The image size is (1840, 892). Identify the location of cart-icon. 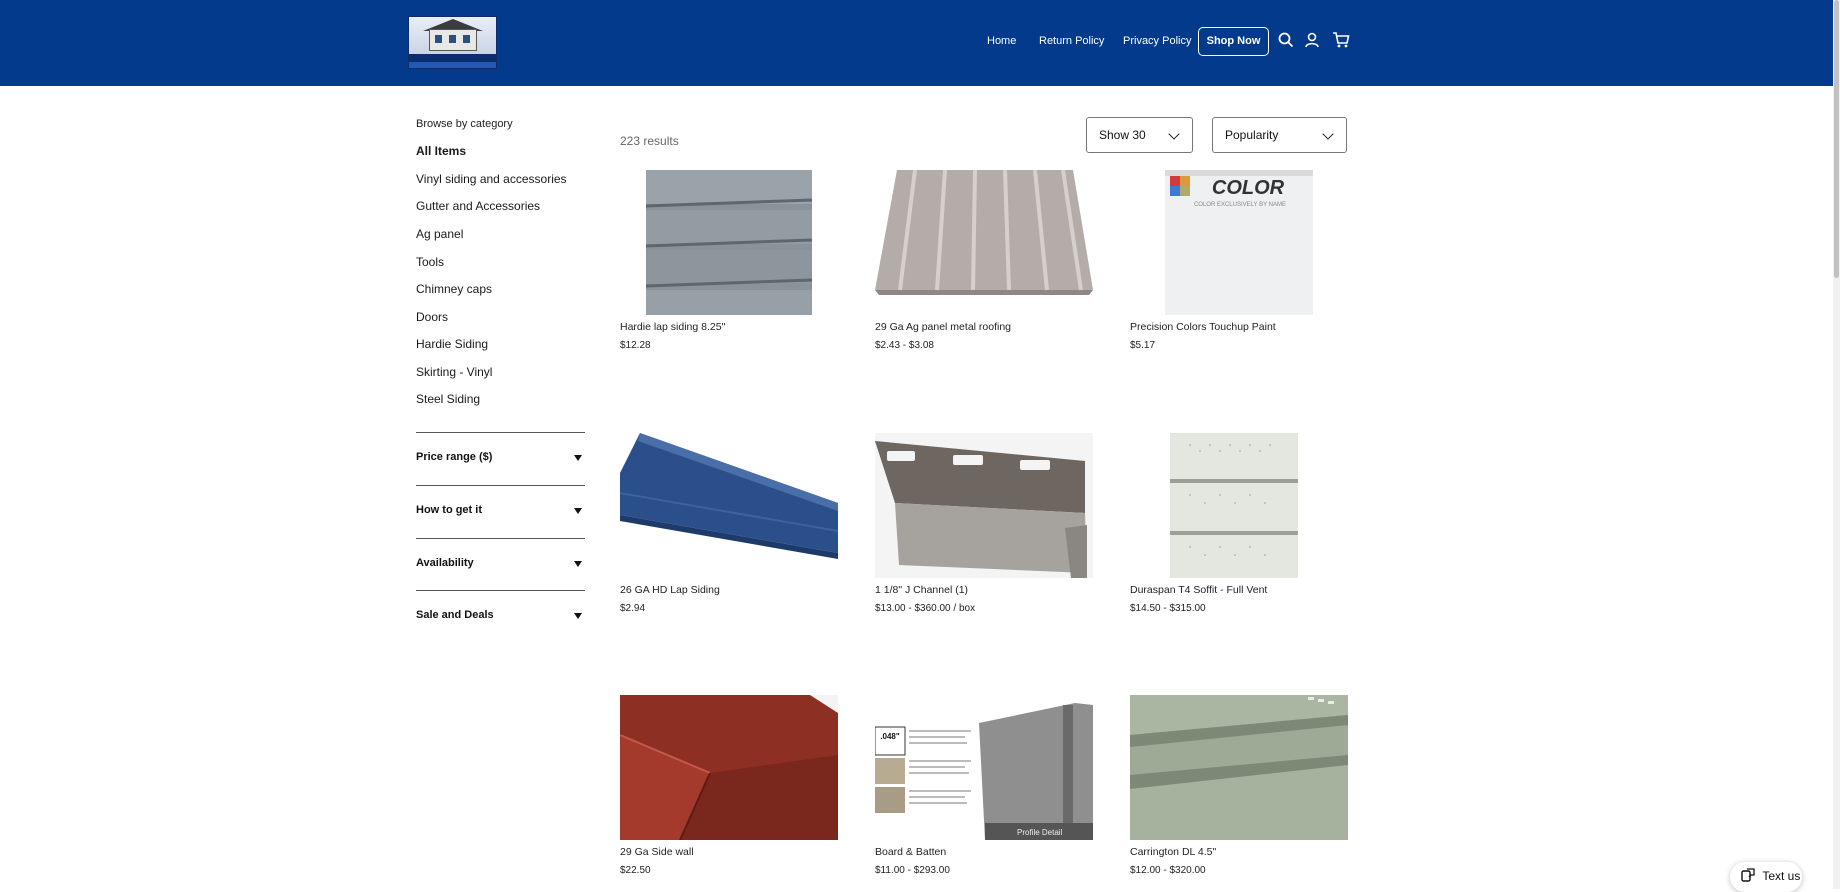
(1341, 40).